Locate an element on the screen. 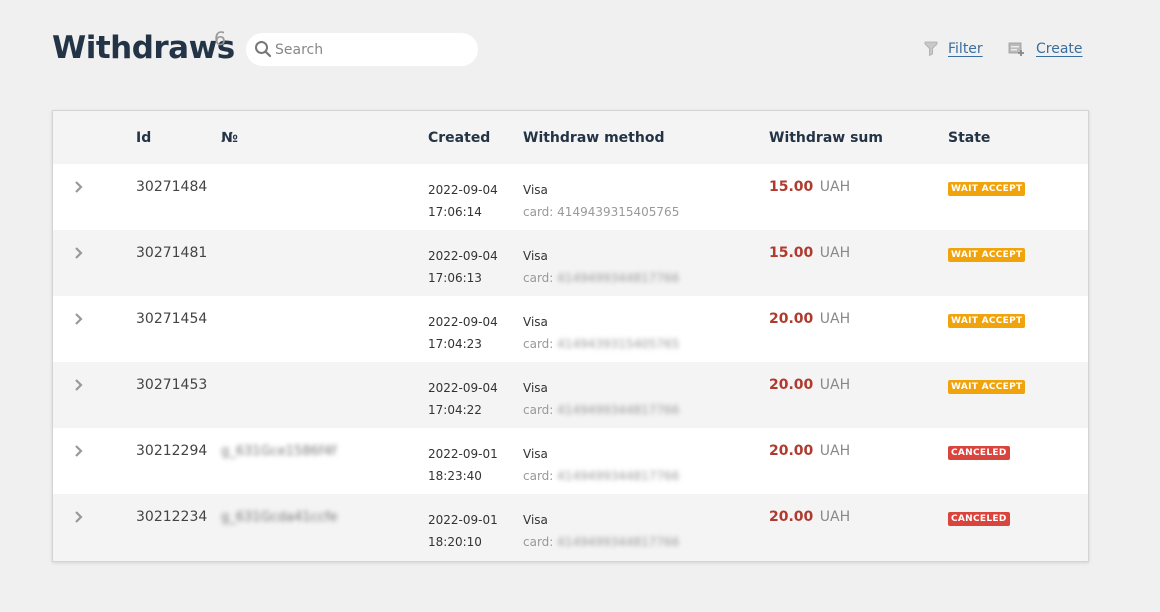  cell-created: 2022-09-01 18:23:40 is located at coordinates (463, 465).